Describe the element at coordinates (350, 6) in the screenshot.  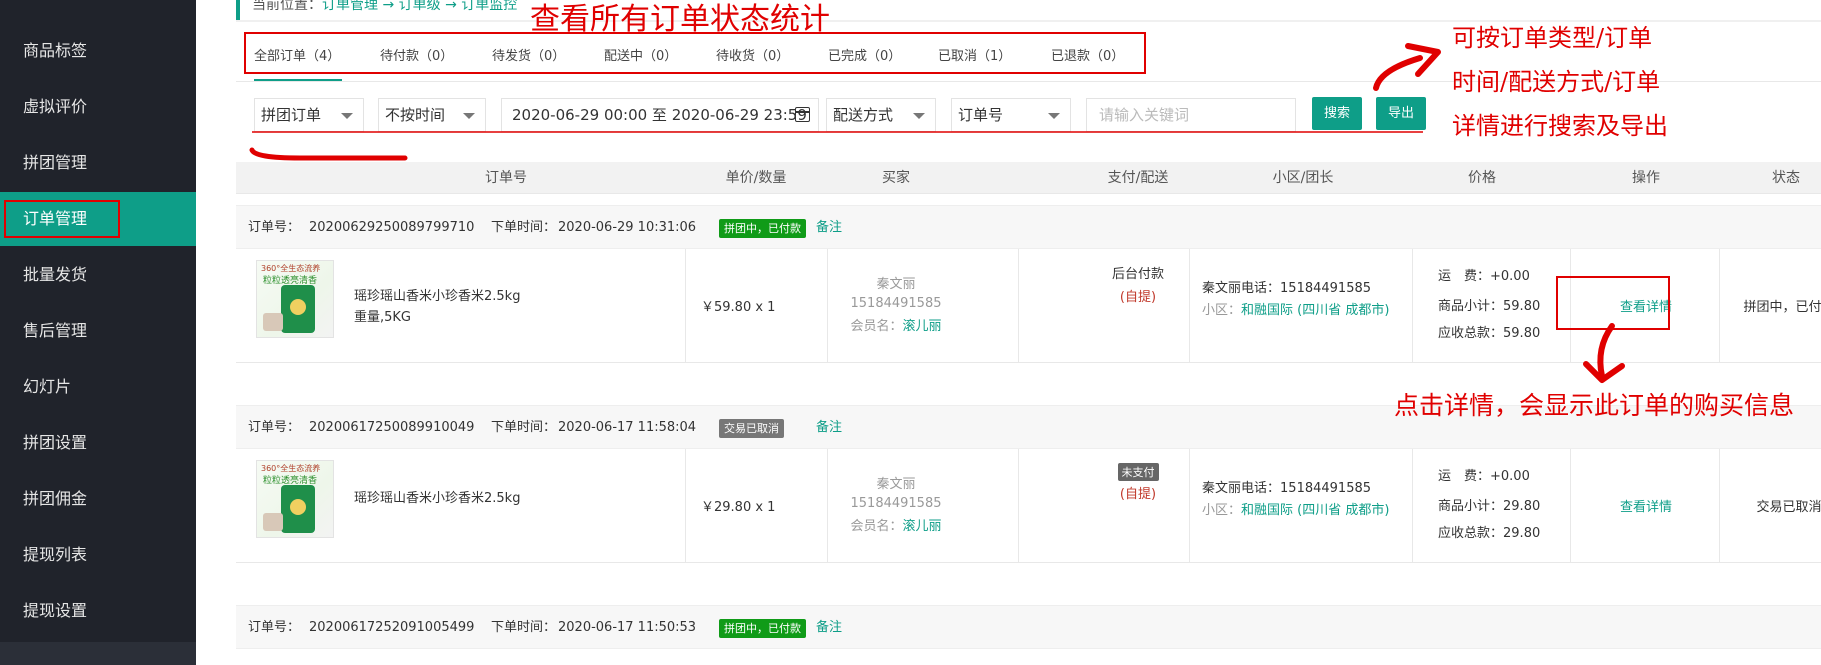
I see `breadcrumb-link-orders: 订单管理` at that location.